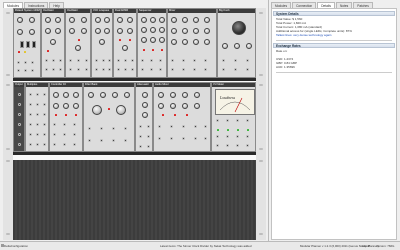 The image size is (400, 250). I want to click on rack-rail-right, so click(261, 124).